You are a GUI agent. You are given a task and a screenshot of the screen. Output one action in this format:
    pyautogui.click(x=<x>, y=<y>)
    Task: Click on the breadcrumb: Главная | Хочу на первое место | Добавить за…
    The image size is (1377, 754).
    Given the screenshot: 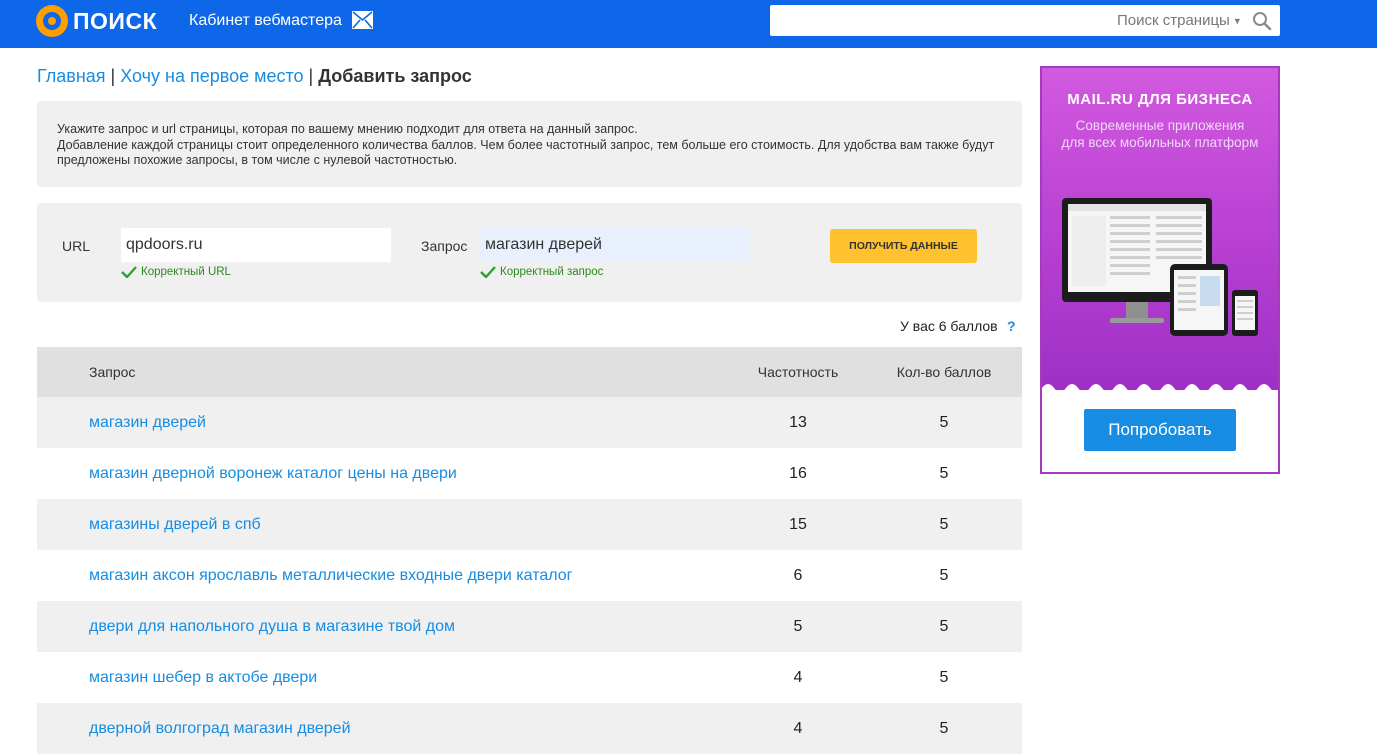 What is the action you would take?
    pyautogui.click(x=254, y=76)
    